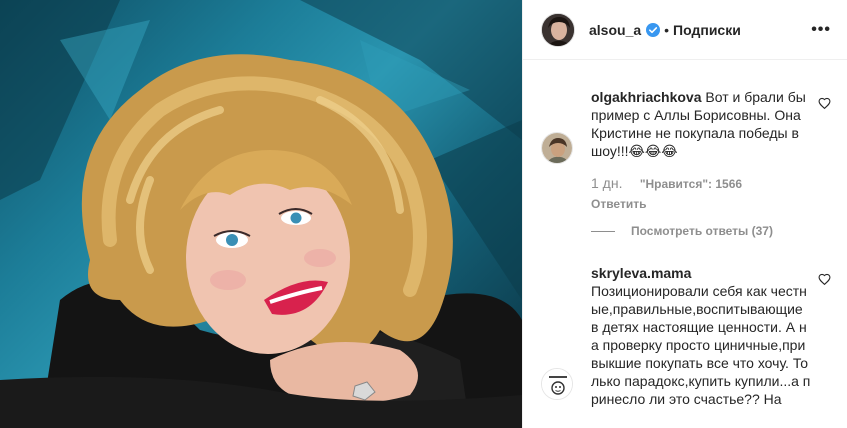 The height and width of the screenshot is (428, 847). What do you see at coordinates (701, 193) in the screenshot?
I see `comment-meta: 1 дн. "Нравится": 1566 Ответить` at bounding box center [701, 193].